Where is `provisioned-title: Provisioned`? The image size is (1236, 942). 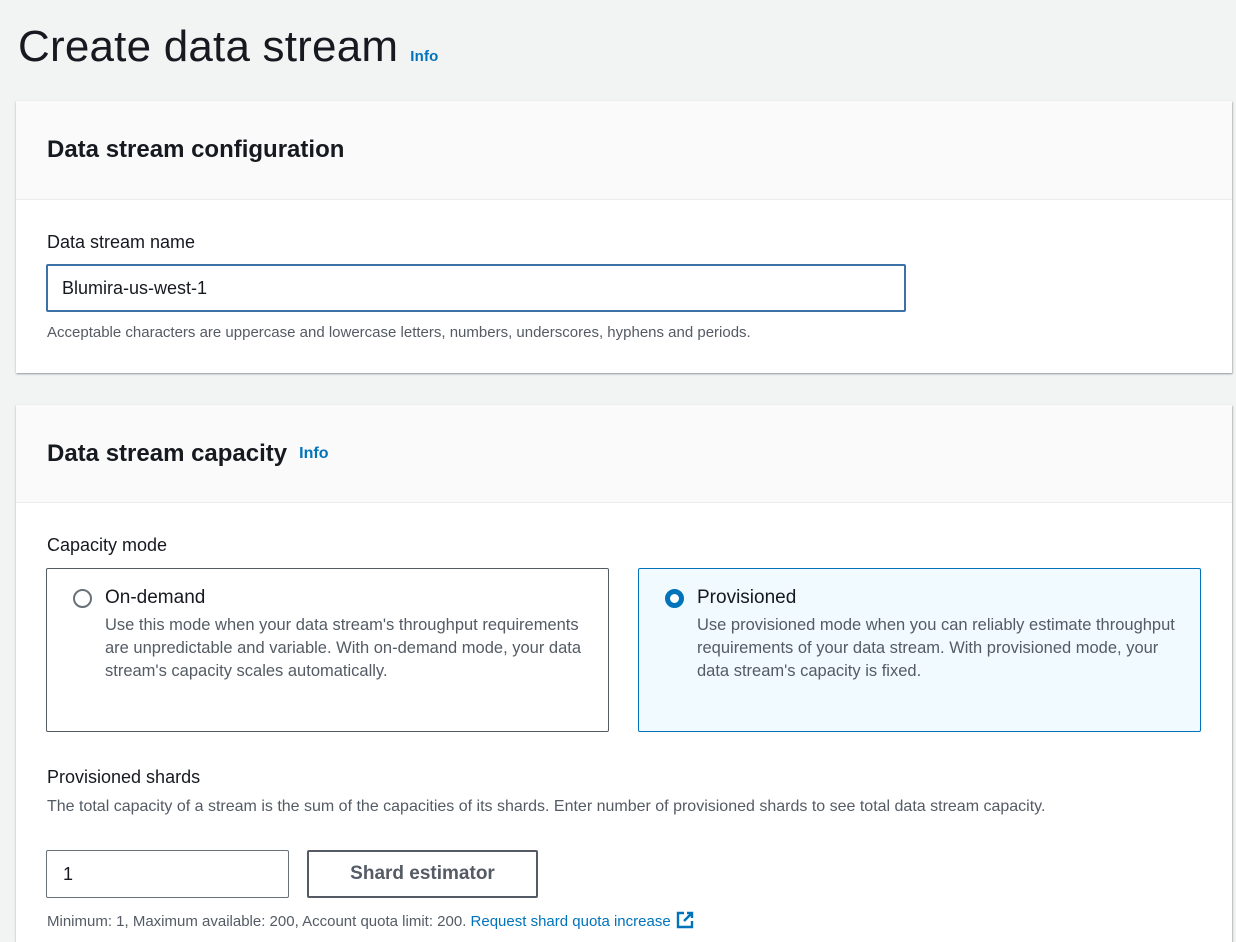 provisioned-title: Provisioned is located at coordinates (747, 597).